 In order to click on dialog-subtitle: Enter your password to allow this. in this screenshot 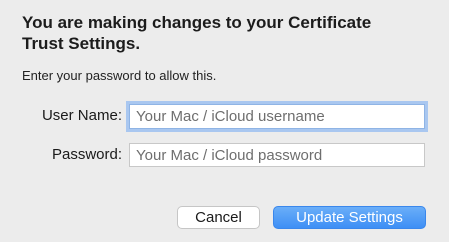, I will do `click(119, 75)`.